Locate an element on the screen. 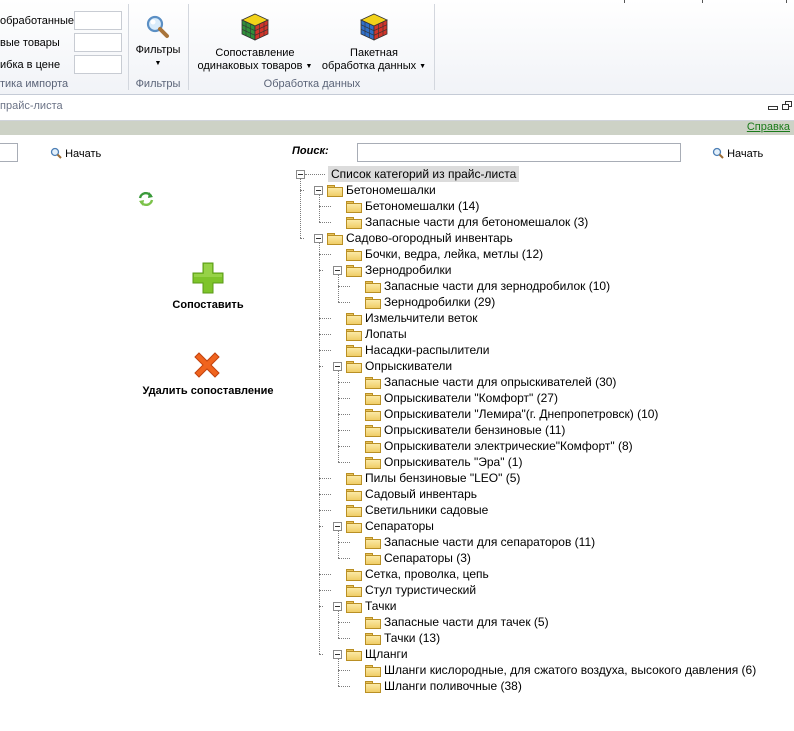 Image resolution: width=794 pixels, height=731 pixels. tree-node-label: Запасные части для зернодробилок (10) is located at coordinates (497, 286).